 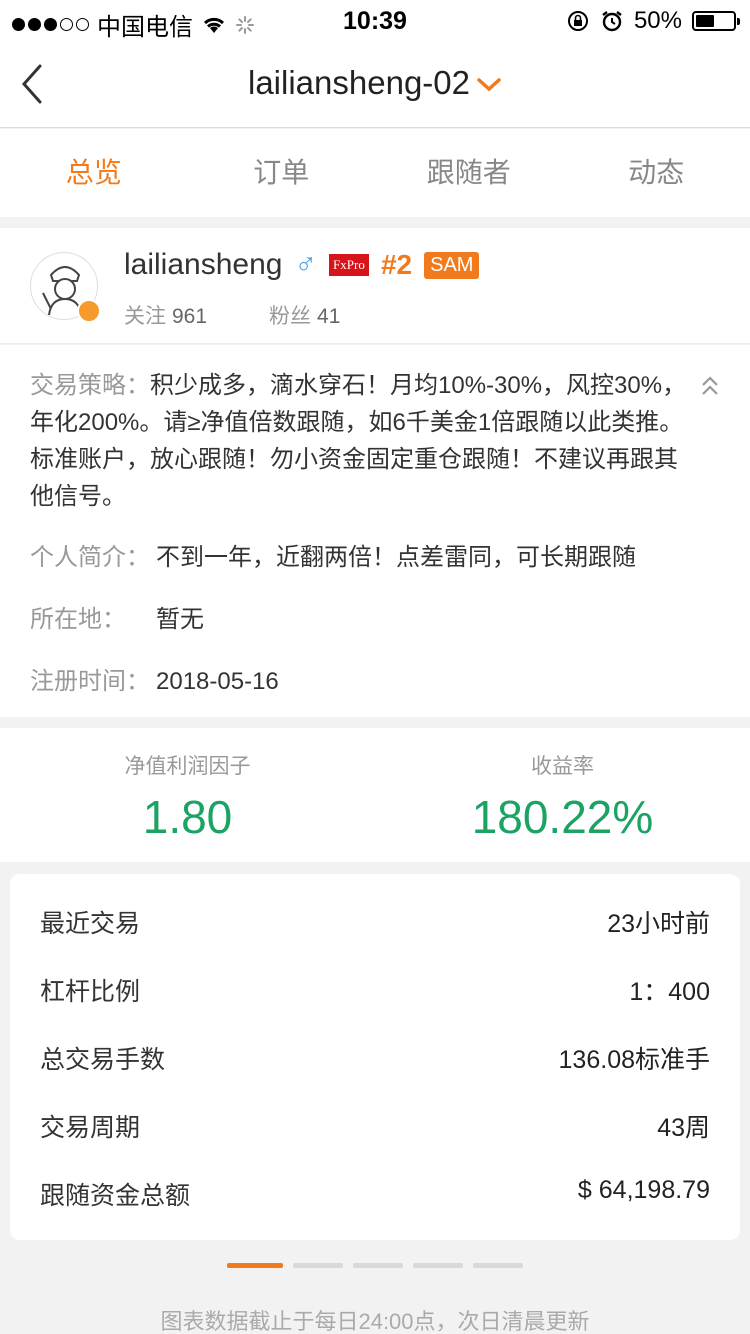 I want to click on stat-label: 交易周期, so click(x=90, y=1128).